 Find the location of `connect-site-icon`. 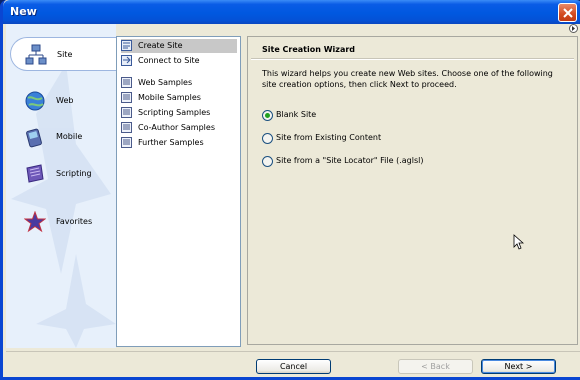

connect-site-icon is located at coordinates (126, 60).